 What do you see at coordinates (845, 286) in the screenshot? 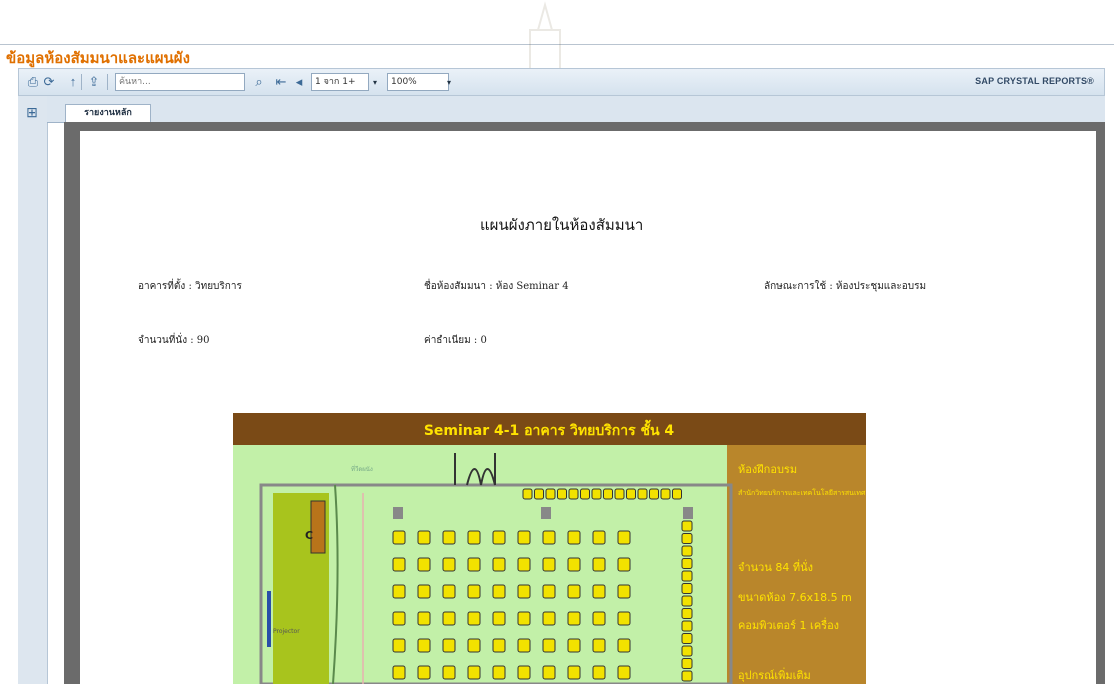
I see `usage-field: ลักษณะการใช้ : ห้องประชุมและอบรม` at bounding box center [845, 286].